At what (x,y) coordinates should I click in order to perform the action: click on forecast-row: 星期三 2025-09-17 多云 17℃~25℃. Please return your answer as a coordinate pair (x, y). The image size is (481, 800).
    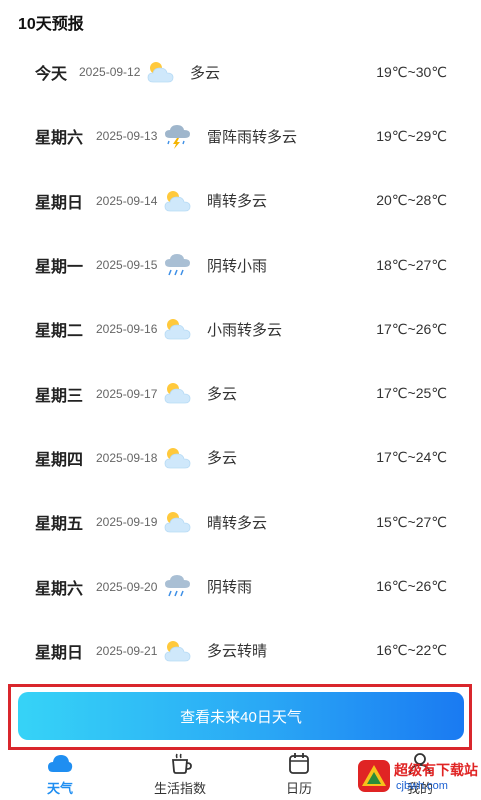
    Looking at the image, I should click on (240, 393).